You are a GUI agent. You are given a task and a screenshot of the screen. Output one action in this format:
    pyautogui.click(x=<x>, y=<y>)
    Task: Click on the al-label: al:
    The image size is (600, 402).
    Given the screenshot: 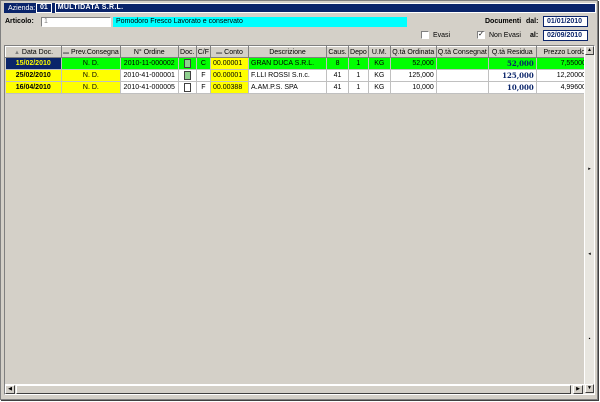 What is the action you would take?
    pyautogui.click(x=534, y=35)
    